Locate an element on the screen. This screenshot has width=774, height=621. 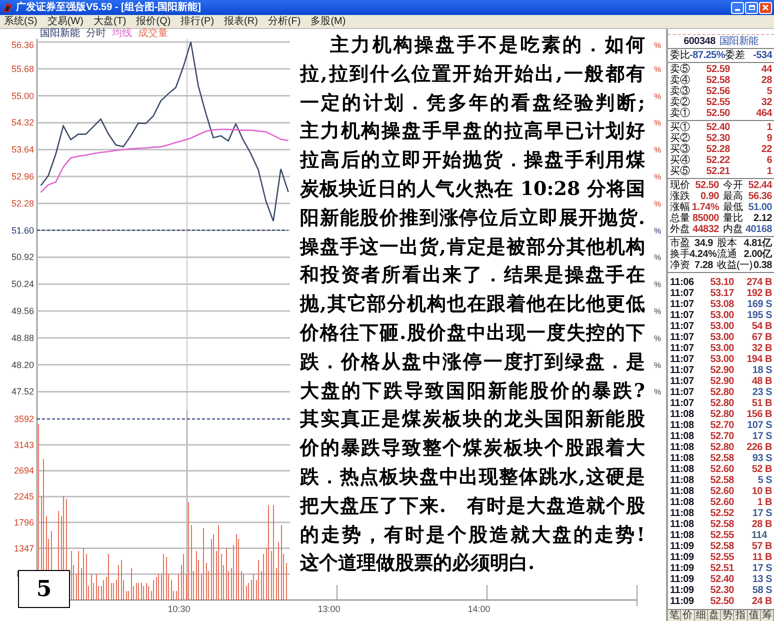
close-button is located at coordinates (765, 8).